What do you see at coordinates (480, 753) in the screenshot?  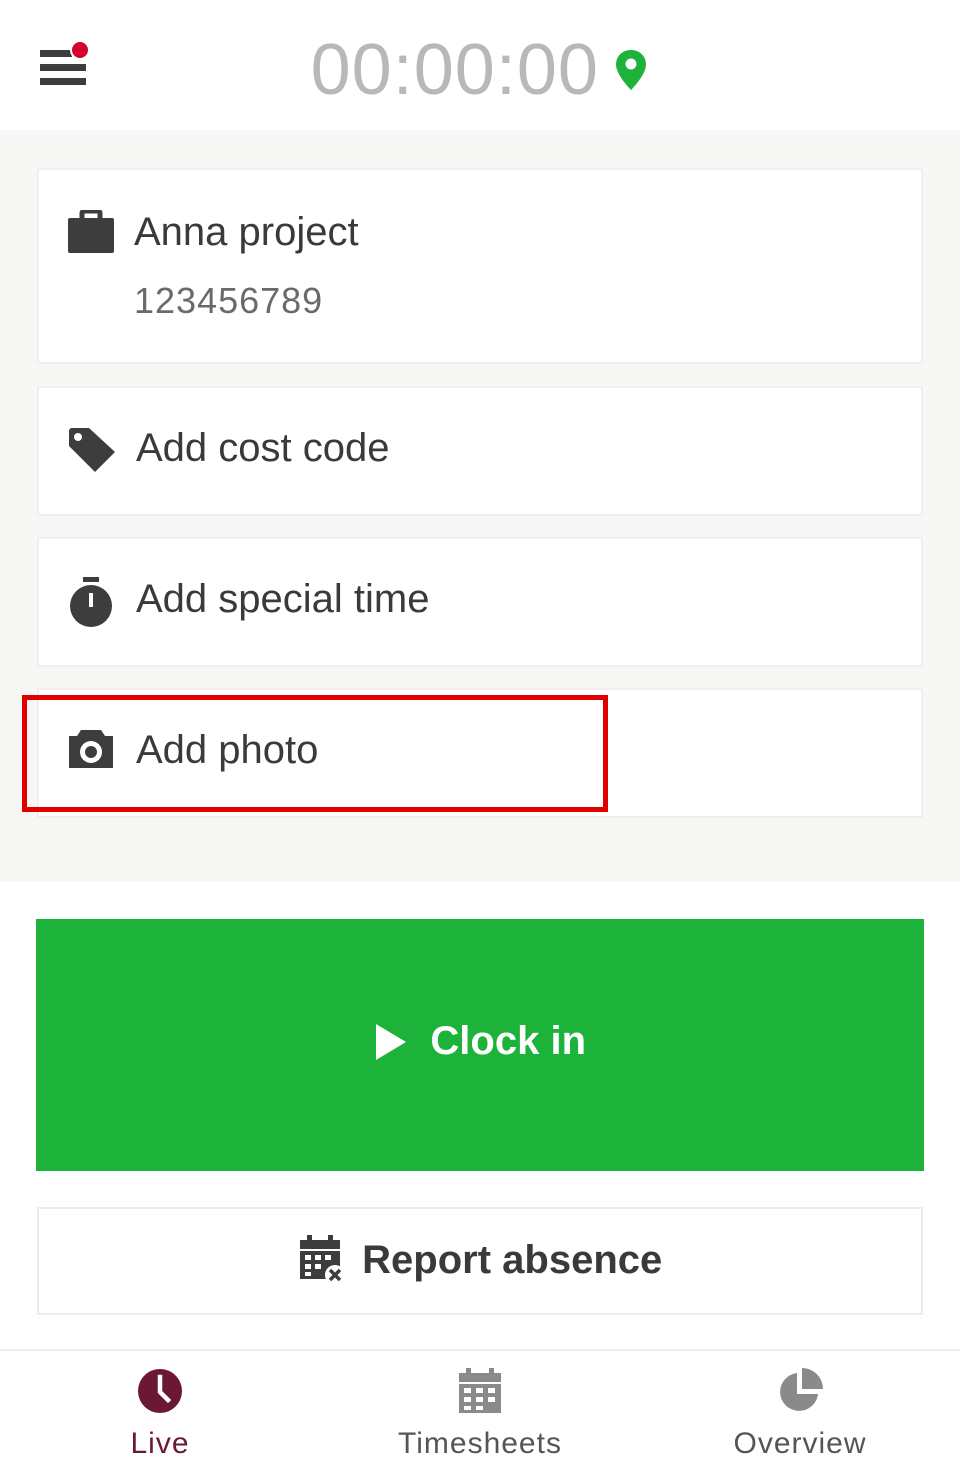 I see `add-photo-button: Add photo` at bounding box center [480, 753].